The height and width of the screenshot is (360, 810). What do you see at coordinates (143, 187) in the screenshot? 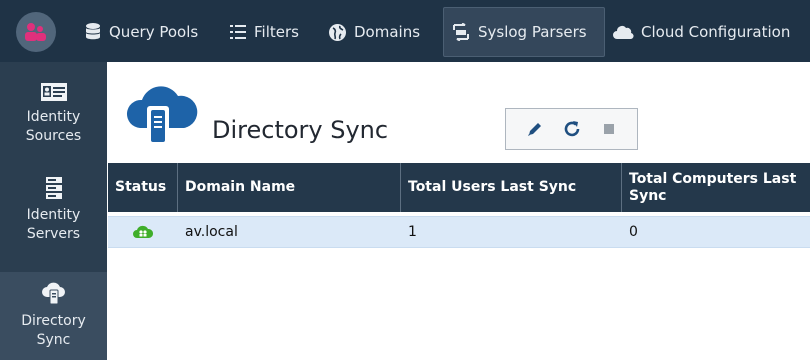
I see `column-header-status: Status` at bounding box center [143, 187].